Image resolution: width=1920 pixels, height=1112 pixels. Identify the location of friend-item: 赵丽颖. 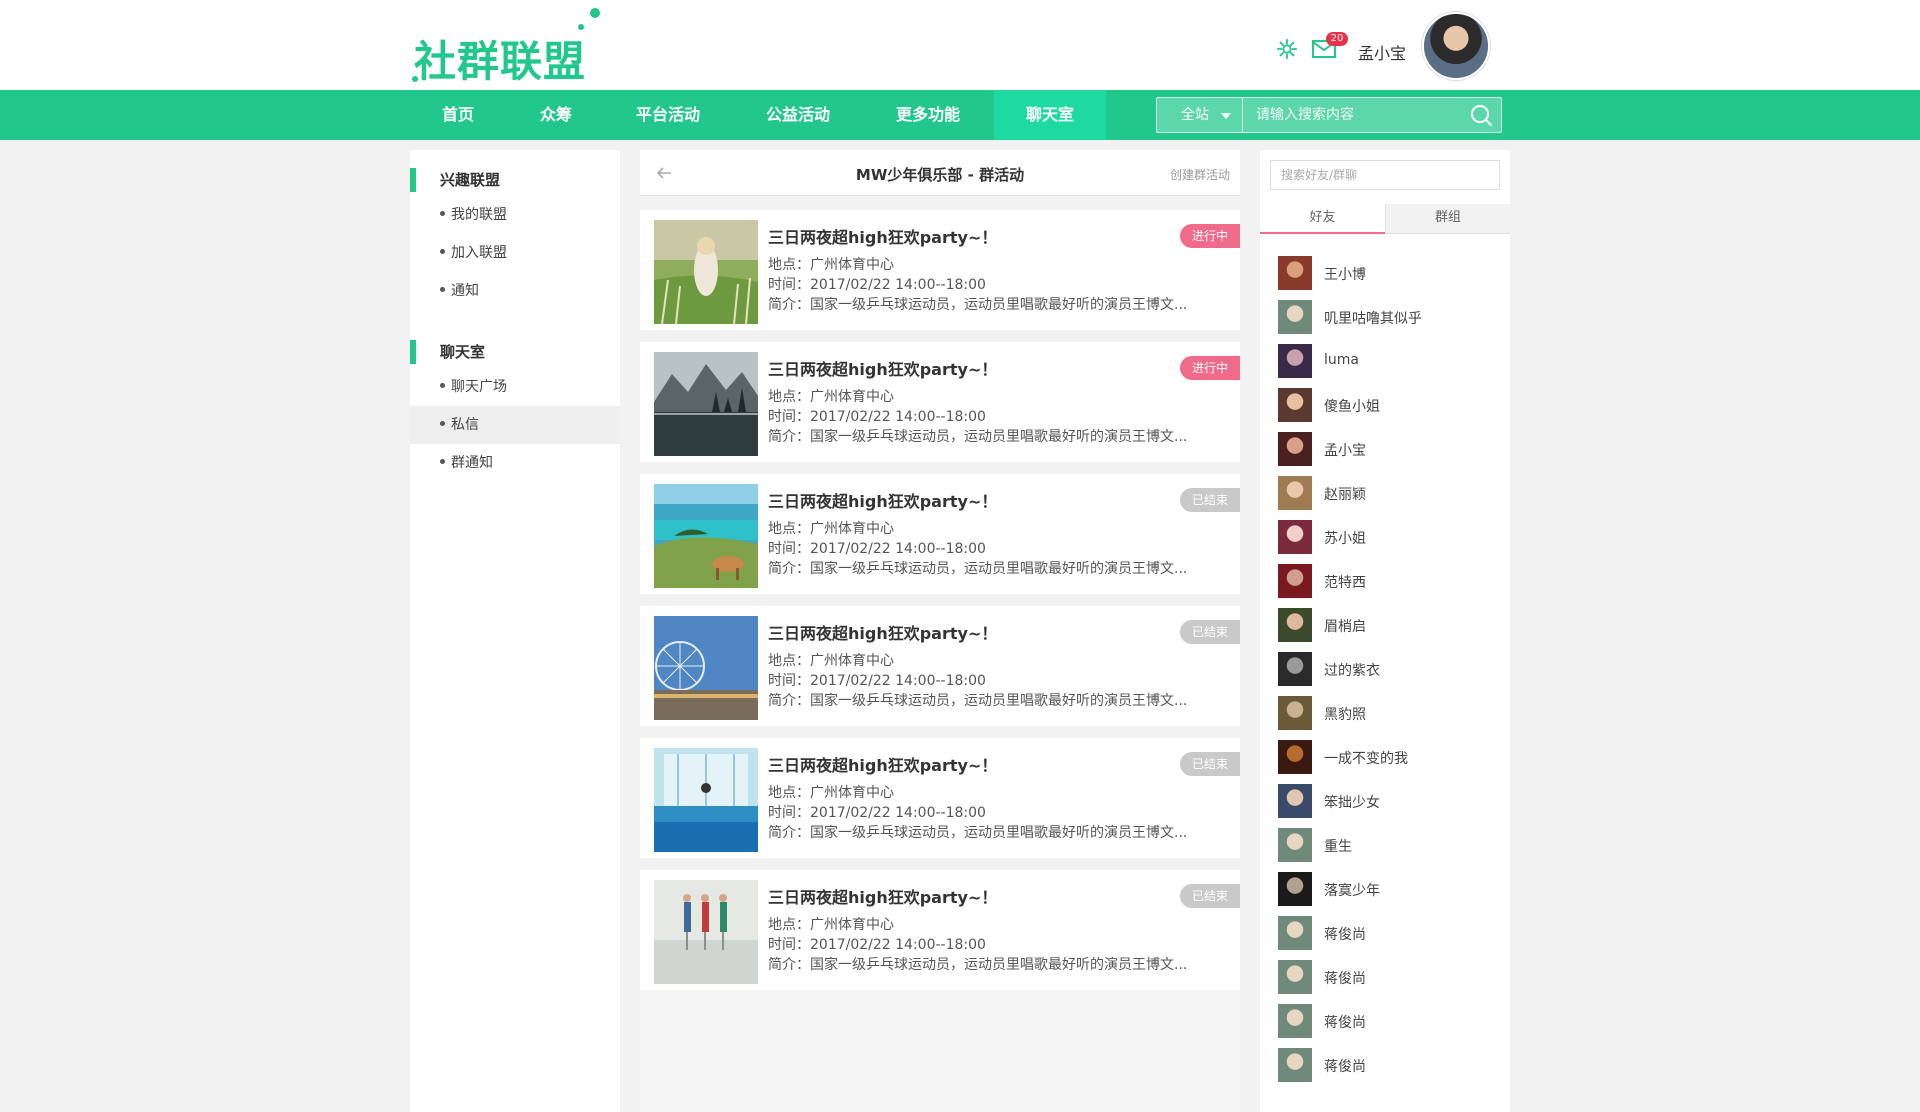
(1393, 492).